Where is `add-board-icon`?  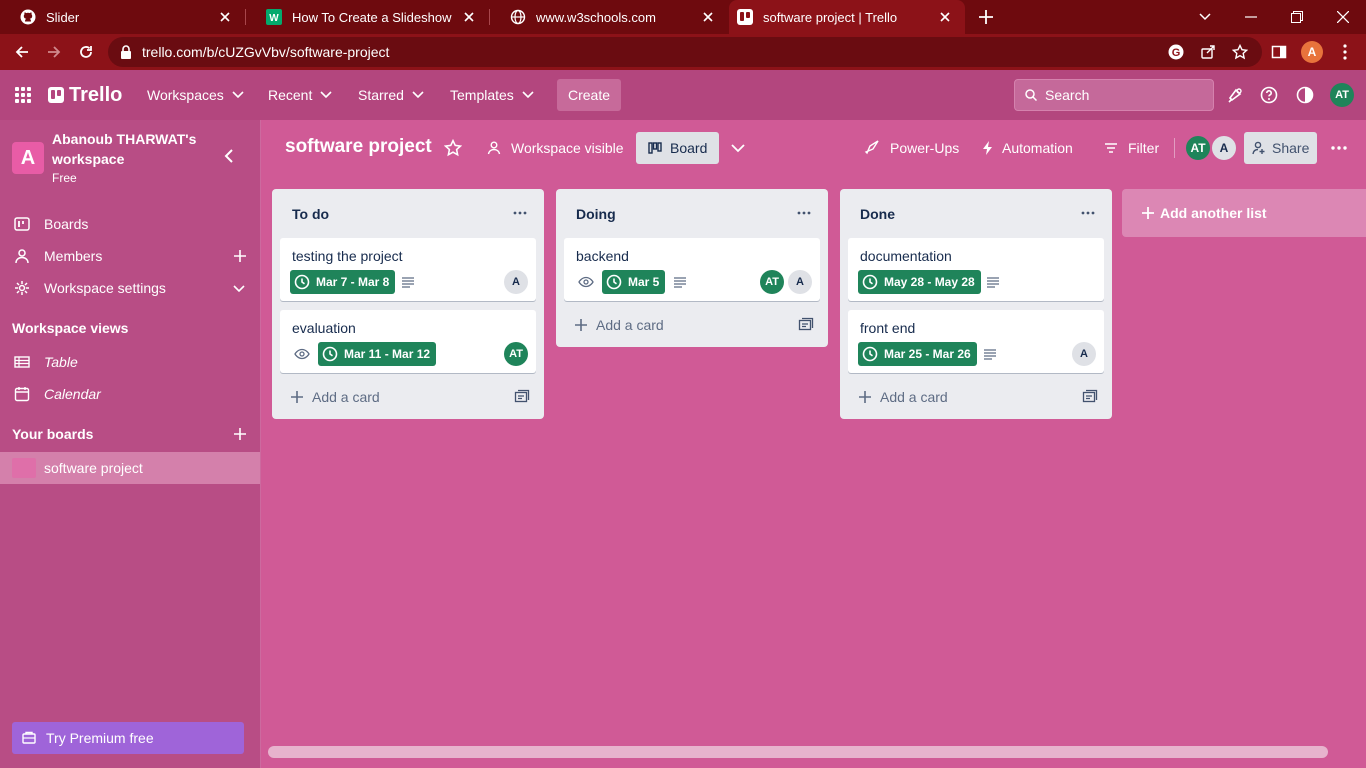 add-board-icon is located at coordinates (240, 434).